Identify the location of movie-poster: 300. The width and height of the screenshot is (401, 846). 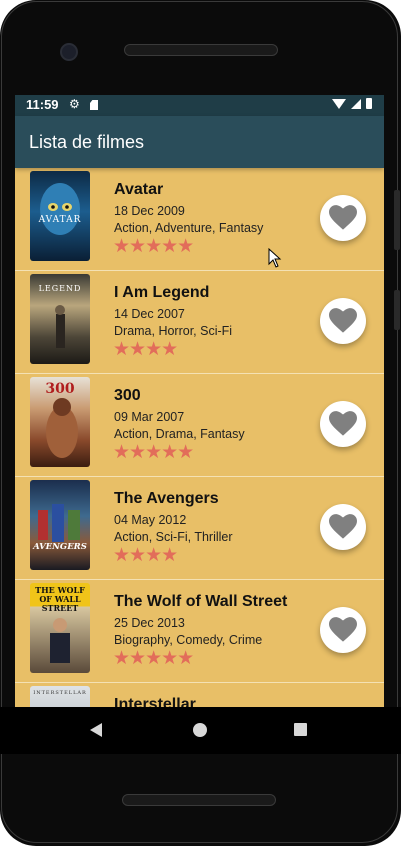
(60, 422).